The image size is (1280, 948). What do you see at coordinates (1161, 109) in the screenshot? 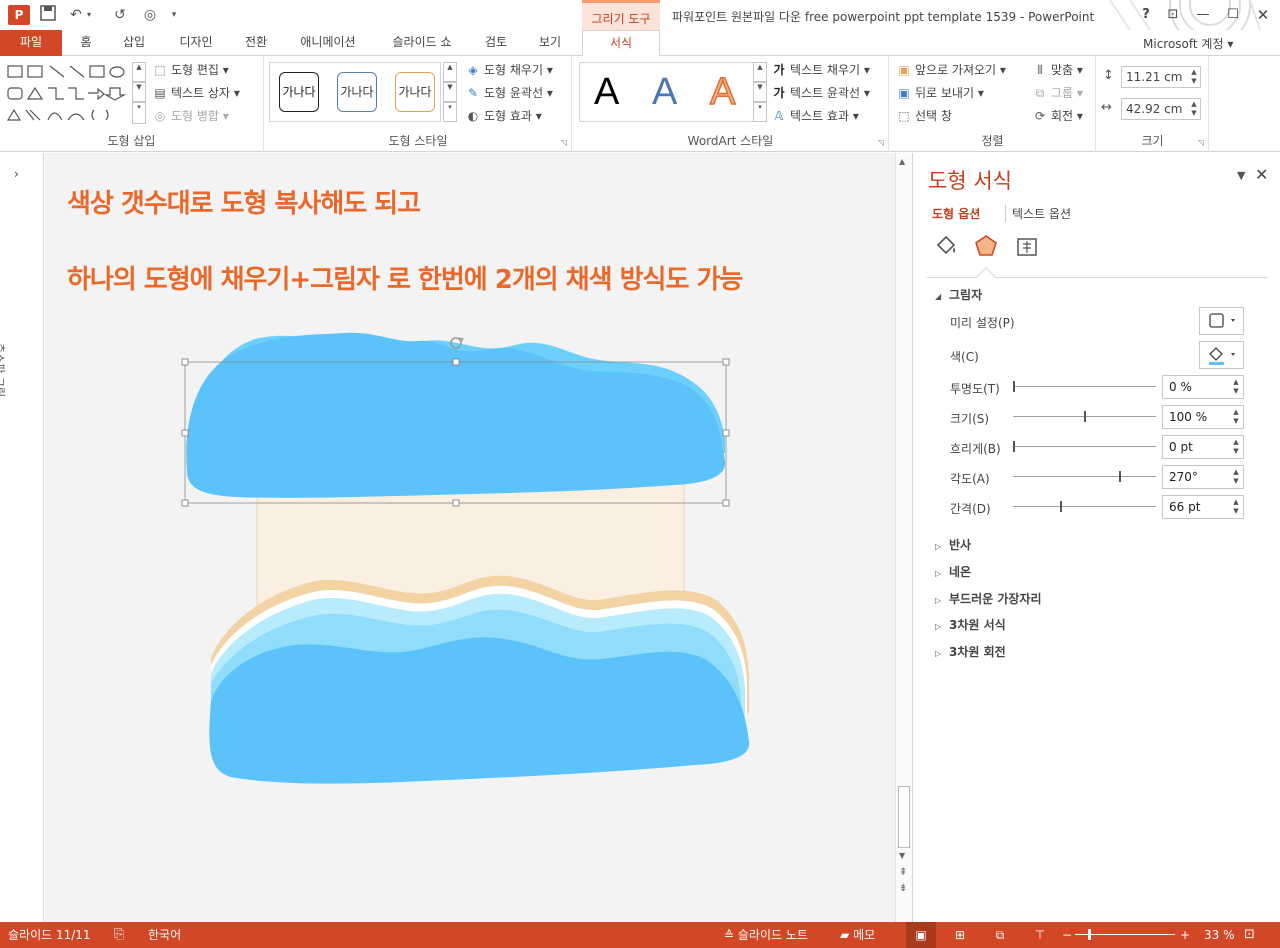
I see `shape-width-input: 42.92 cm ▲ ▼` at bounding box center [1161, 109].